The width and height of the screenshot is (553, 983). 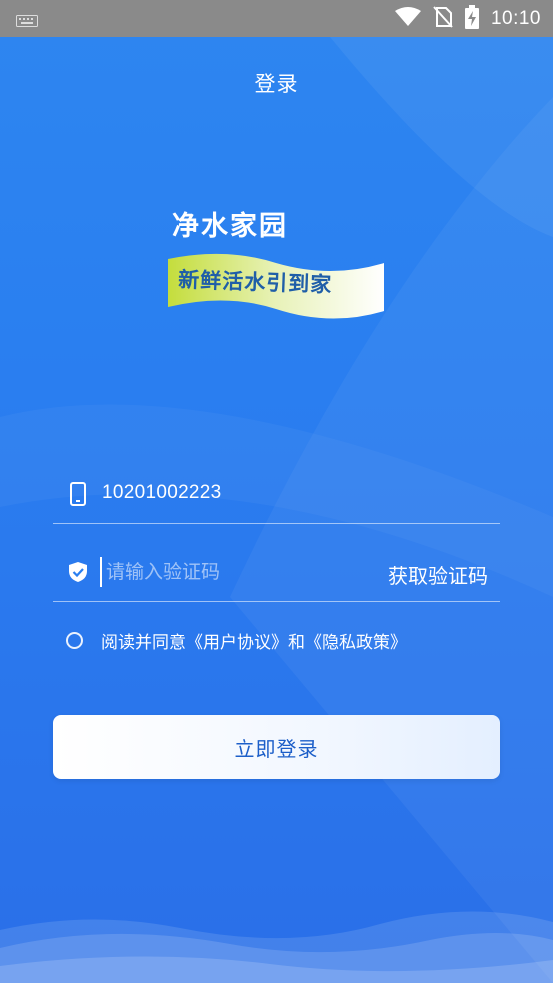 I want to click on battery-charging-icon, so click(x=471, y=19).